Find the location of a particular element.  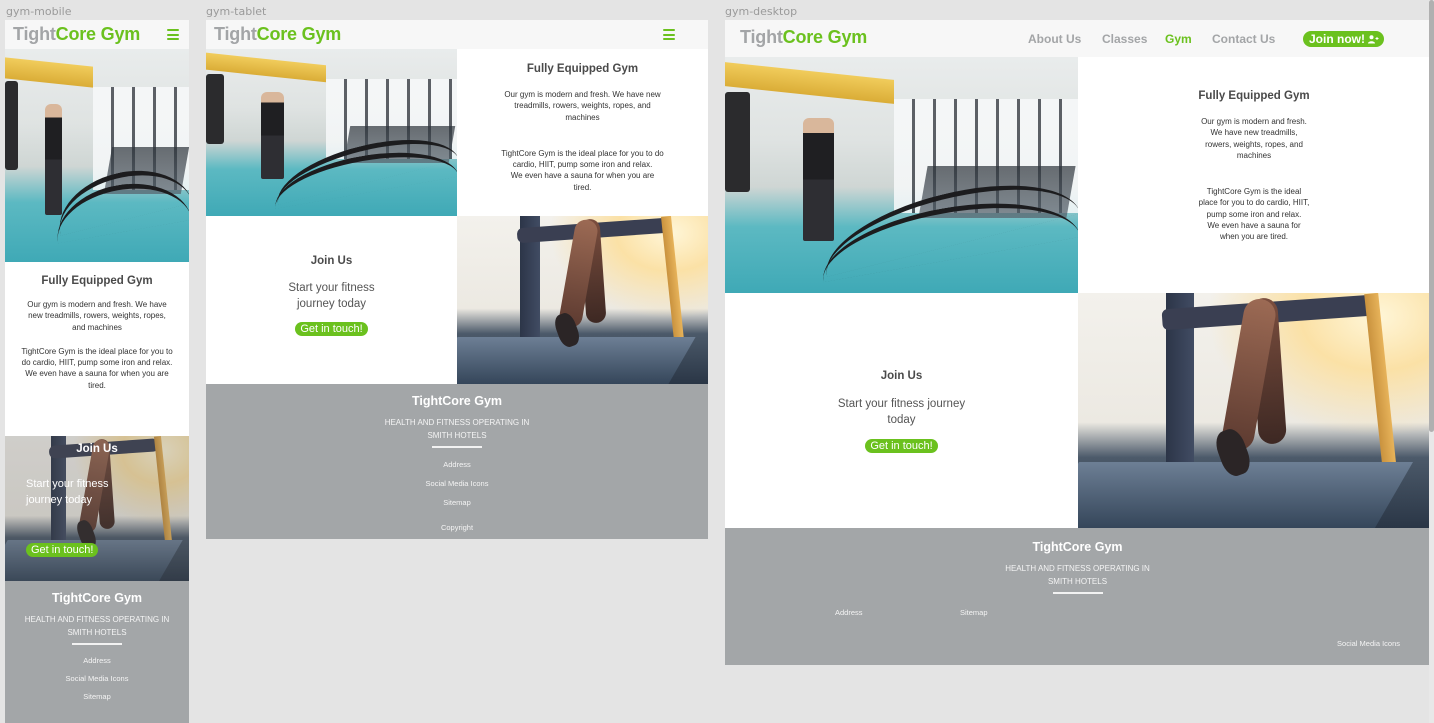

nav-item-about-us: About Us is located at coordinates (1054, 39).